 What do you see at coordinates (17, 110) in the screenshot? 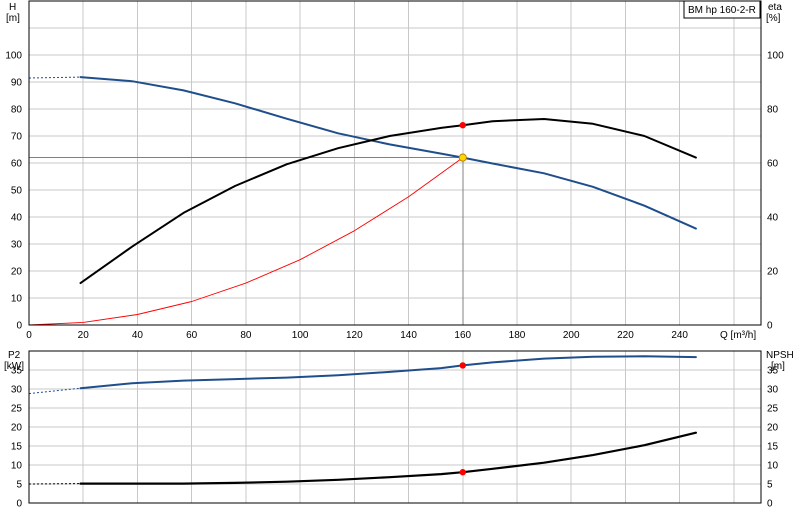
I see `left-axis-tick-label: 80` at bounding box center [17, 110].